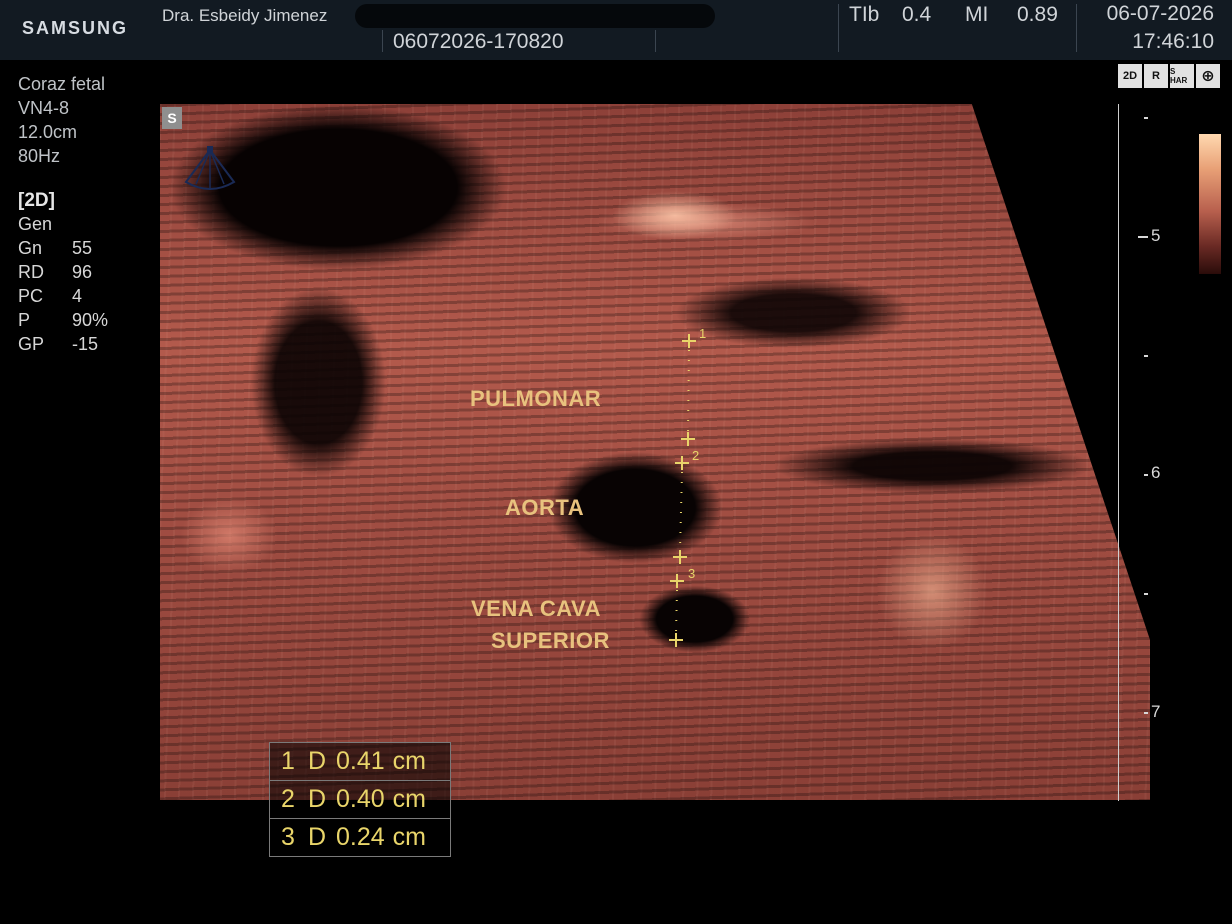  Describe the element at coordinates (288, 837) in the screenshot. I see `measurement-index: 3` at that location.